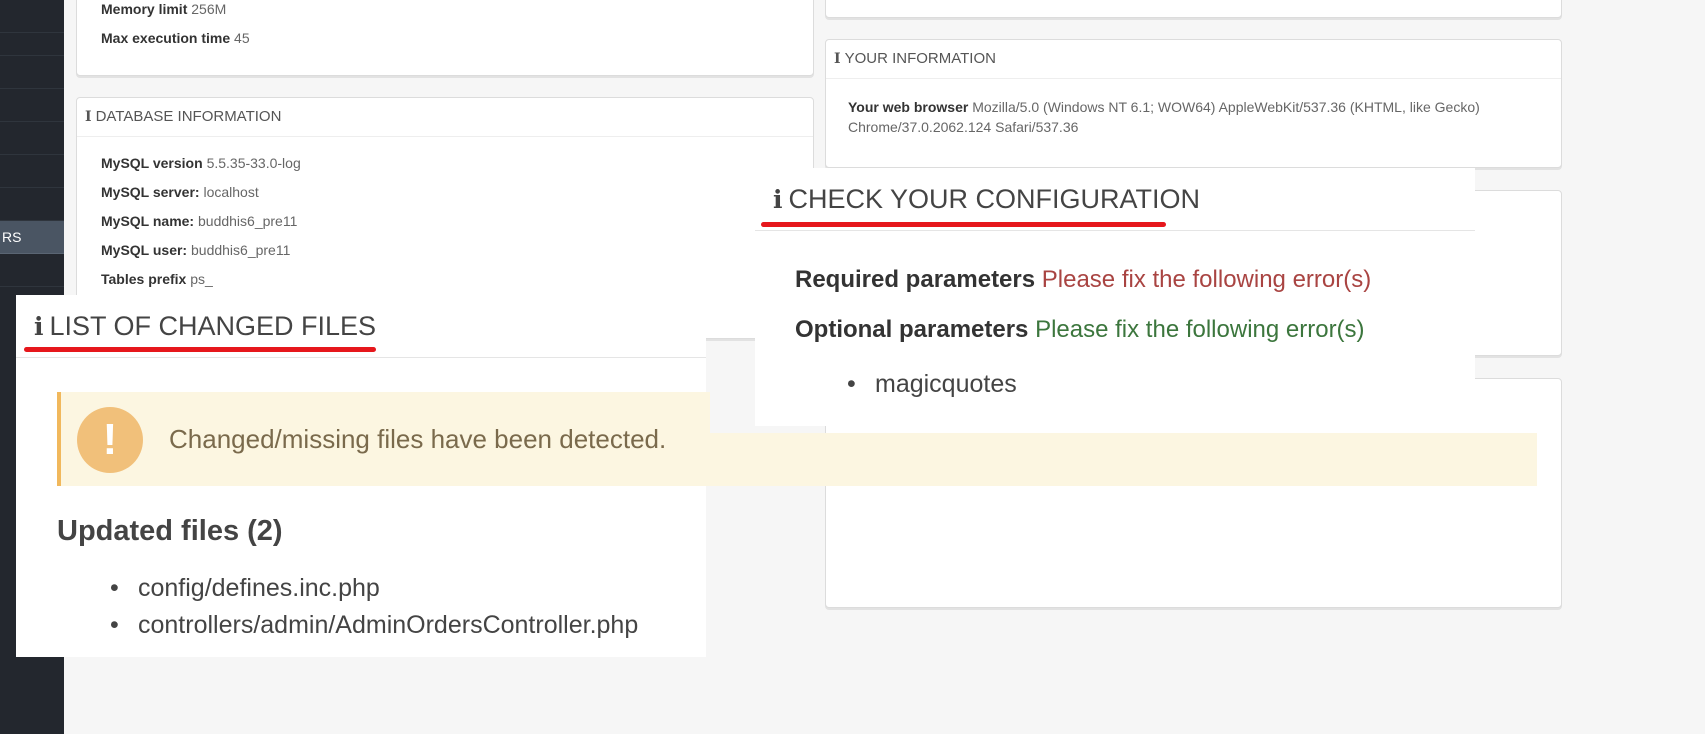 The height and width of the screenshot is (734, 1705). Describe the element at coordinates (915, 279) in the screenshot. I see `required-label: Required parameters` at that location.